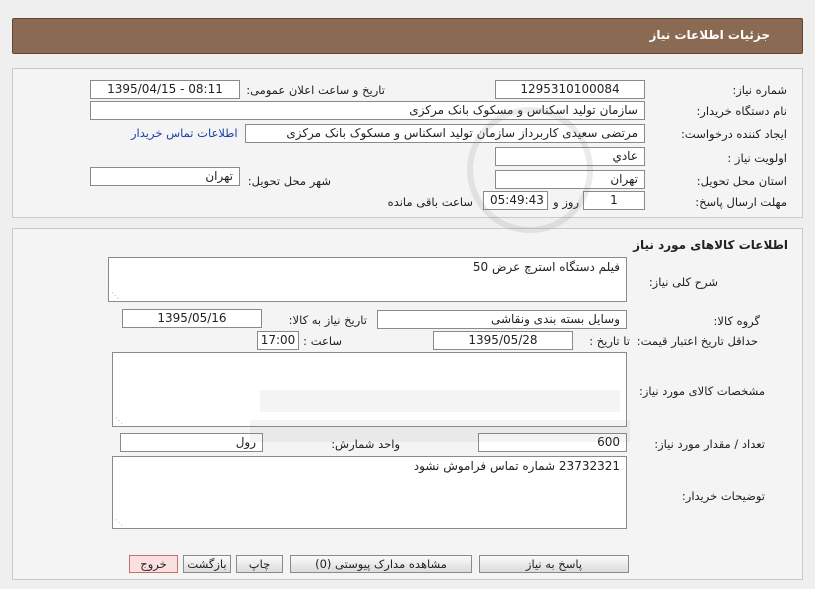  Describe the element at coordinates (697, 341) in the screenshot. I see `price-validity-label: حداقل تاریخ اعتبار قیمت:` at that location.